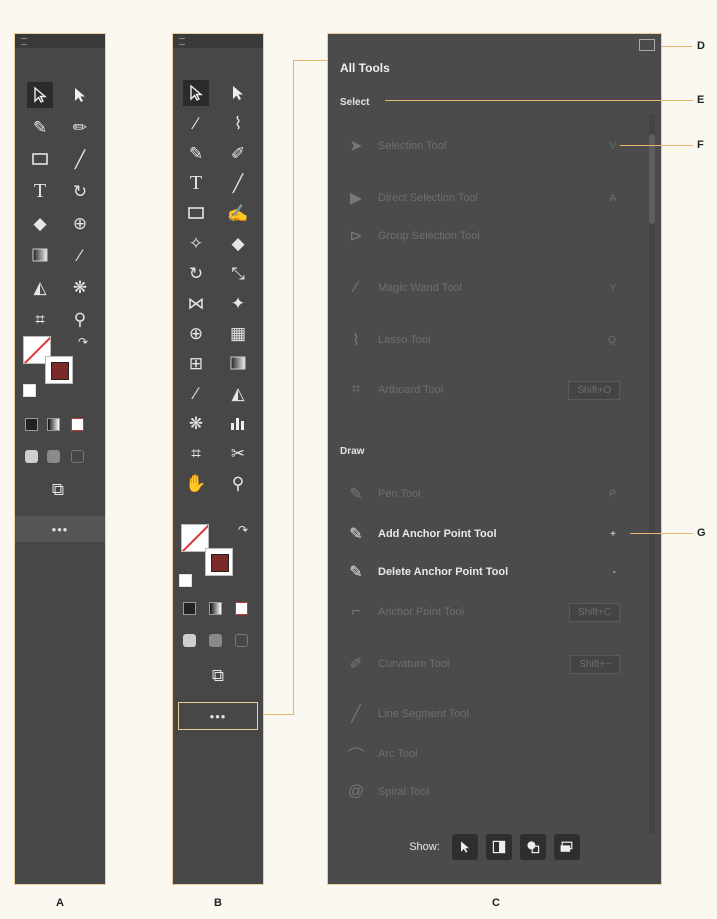 The width and height of the screenshot is (717, 919). What do you see at coordinates (489, 340) in the screenshot?
I see `tool-row-lasso: ⌇ Lasso Tool Q` at bounding box center [489, 340].